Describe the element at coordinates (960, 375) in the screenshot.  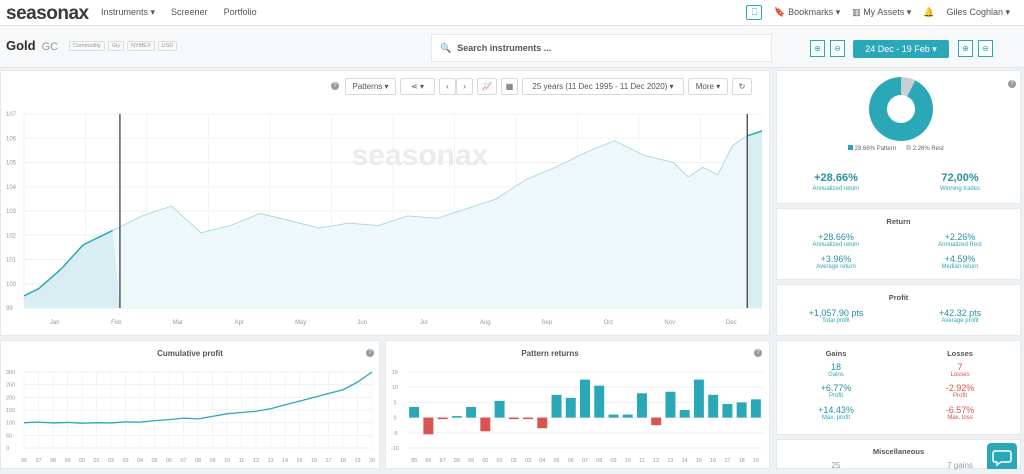
I see `losses-count-label: Losses` at that location.